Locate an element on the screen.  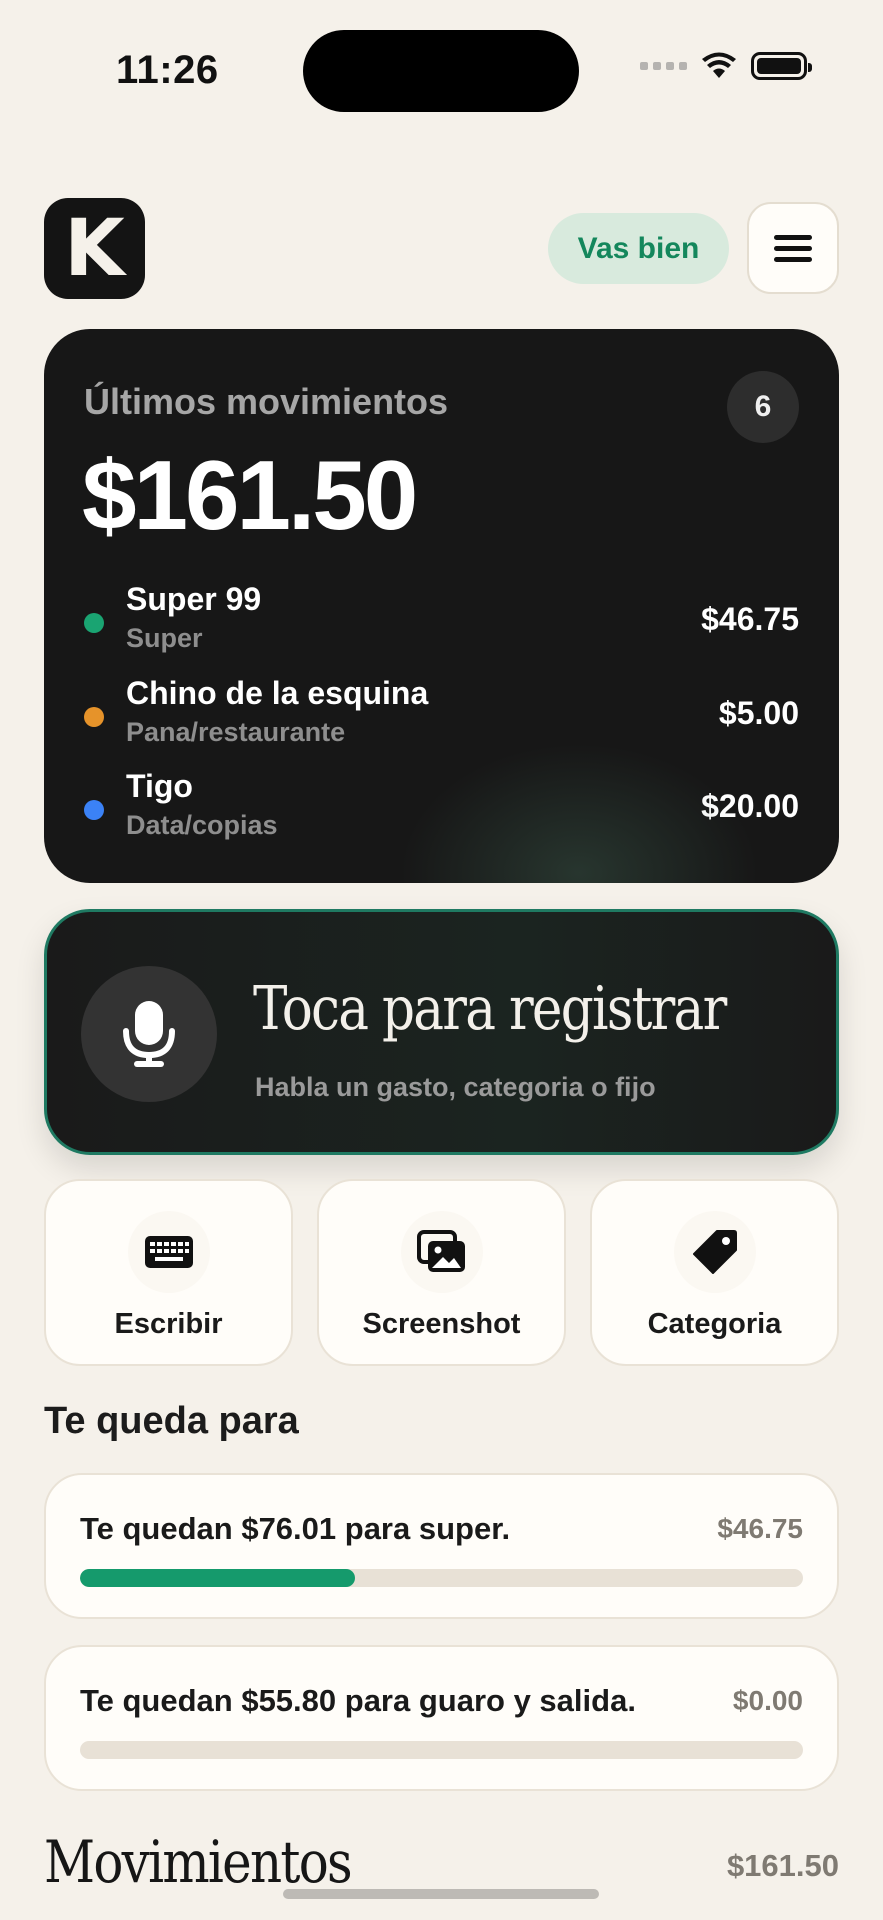
app-logo: K is located at coordinates (94, 248).